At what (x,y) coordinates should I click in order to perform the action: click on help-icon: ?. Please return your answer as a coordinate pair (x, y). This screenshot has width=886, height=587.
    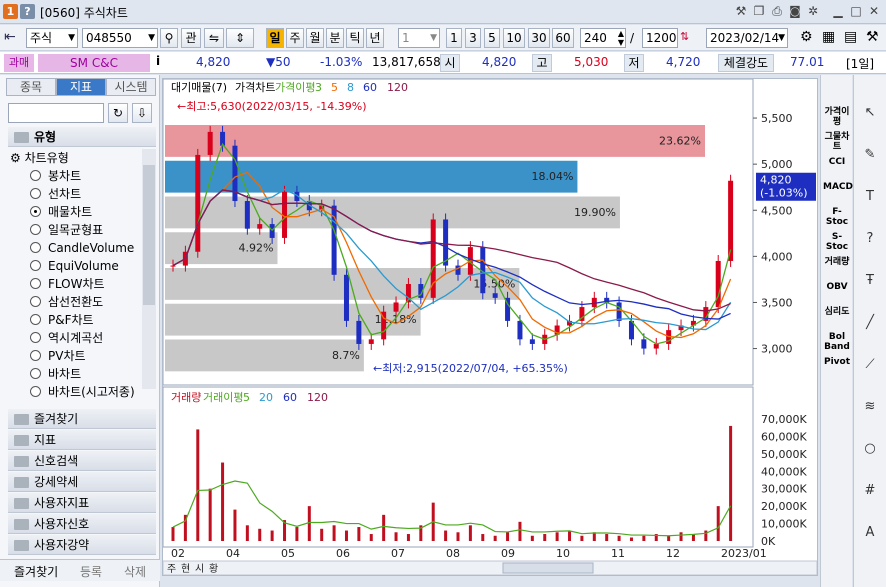
    Looking at the image, I should click on (27, 11).